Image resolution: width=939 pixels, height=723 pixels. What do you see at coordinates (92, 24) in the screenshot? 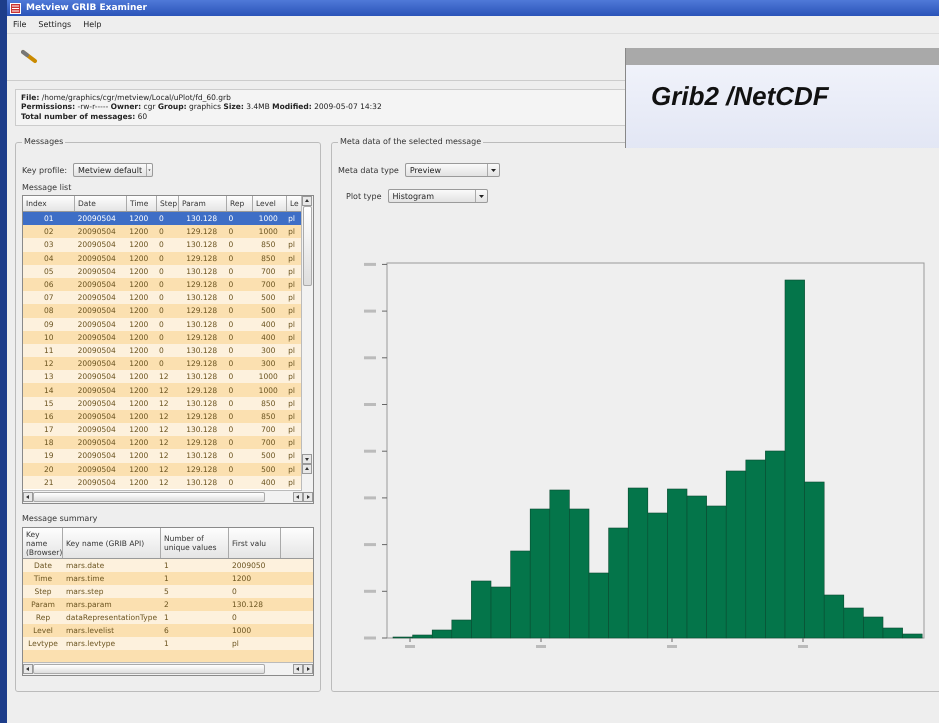
I see `menu-item: Help` at bounding box center [92, 24].